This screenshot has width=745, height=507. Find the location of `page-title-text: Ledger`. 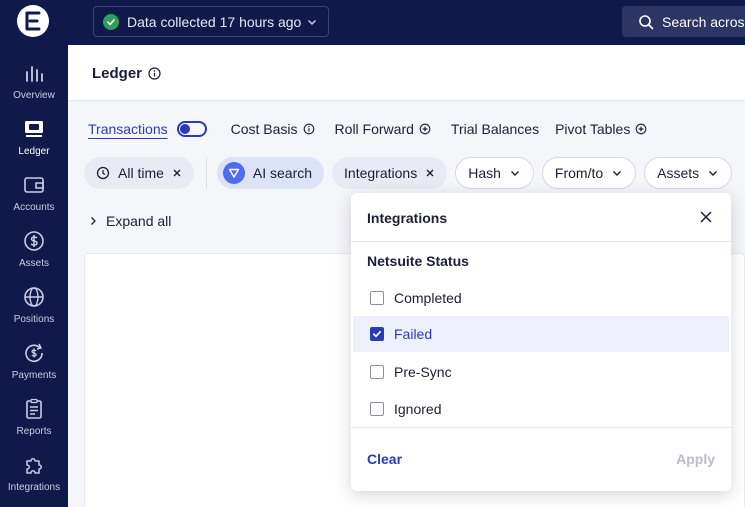

page-title-text: Ledger is located at coordinates (117, 73).